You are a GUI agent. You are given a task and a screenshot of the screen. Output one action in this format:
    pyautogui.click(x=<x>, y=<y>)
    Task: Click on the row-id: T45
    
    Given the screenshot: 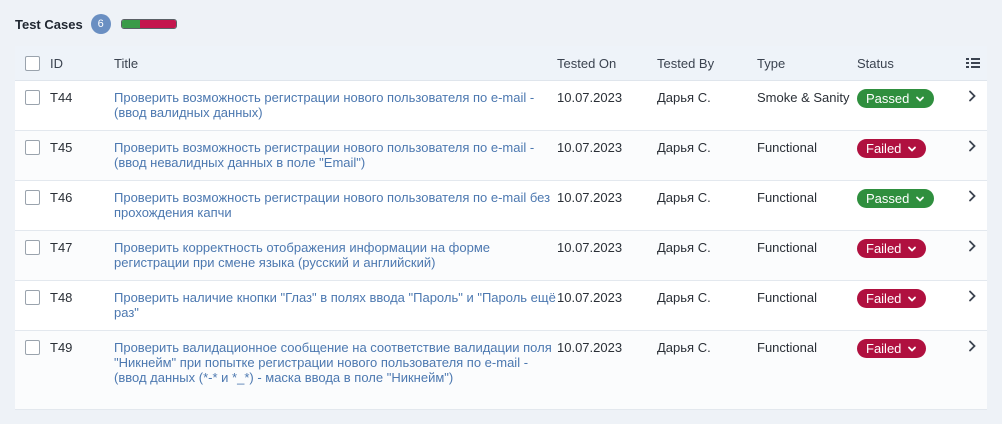 What is the action you would take?
    pyautogui.click(x=61, y=147)
    